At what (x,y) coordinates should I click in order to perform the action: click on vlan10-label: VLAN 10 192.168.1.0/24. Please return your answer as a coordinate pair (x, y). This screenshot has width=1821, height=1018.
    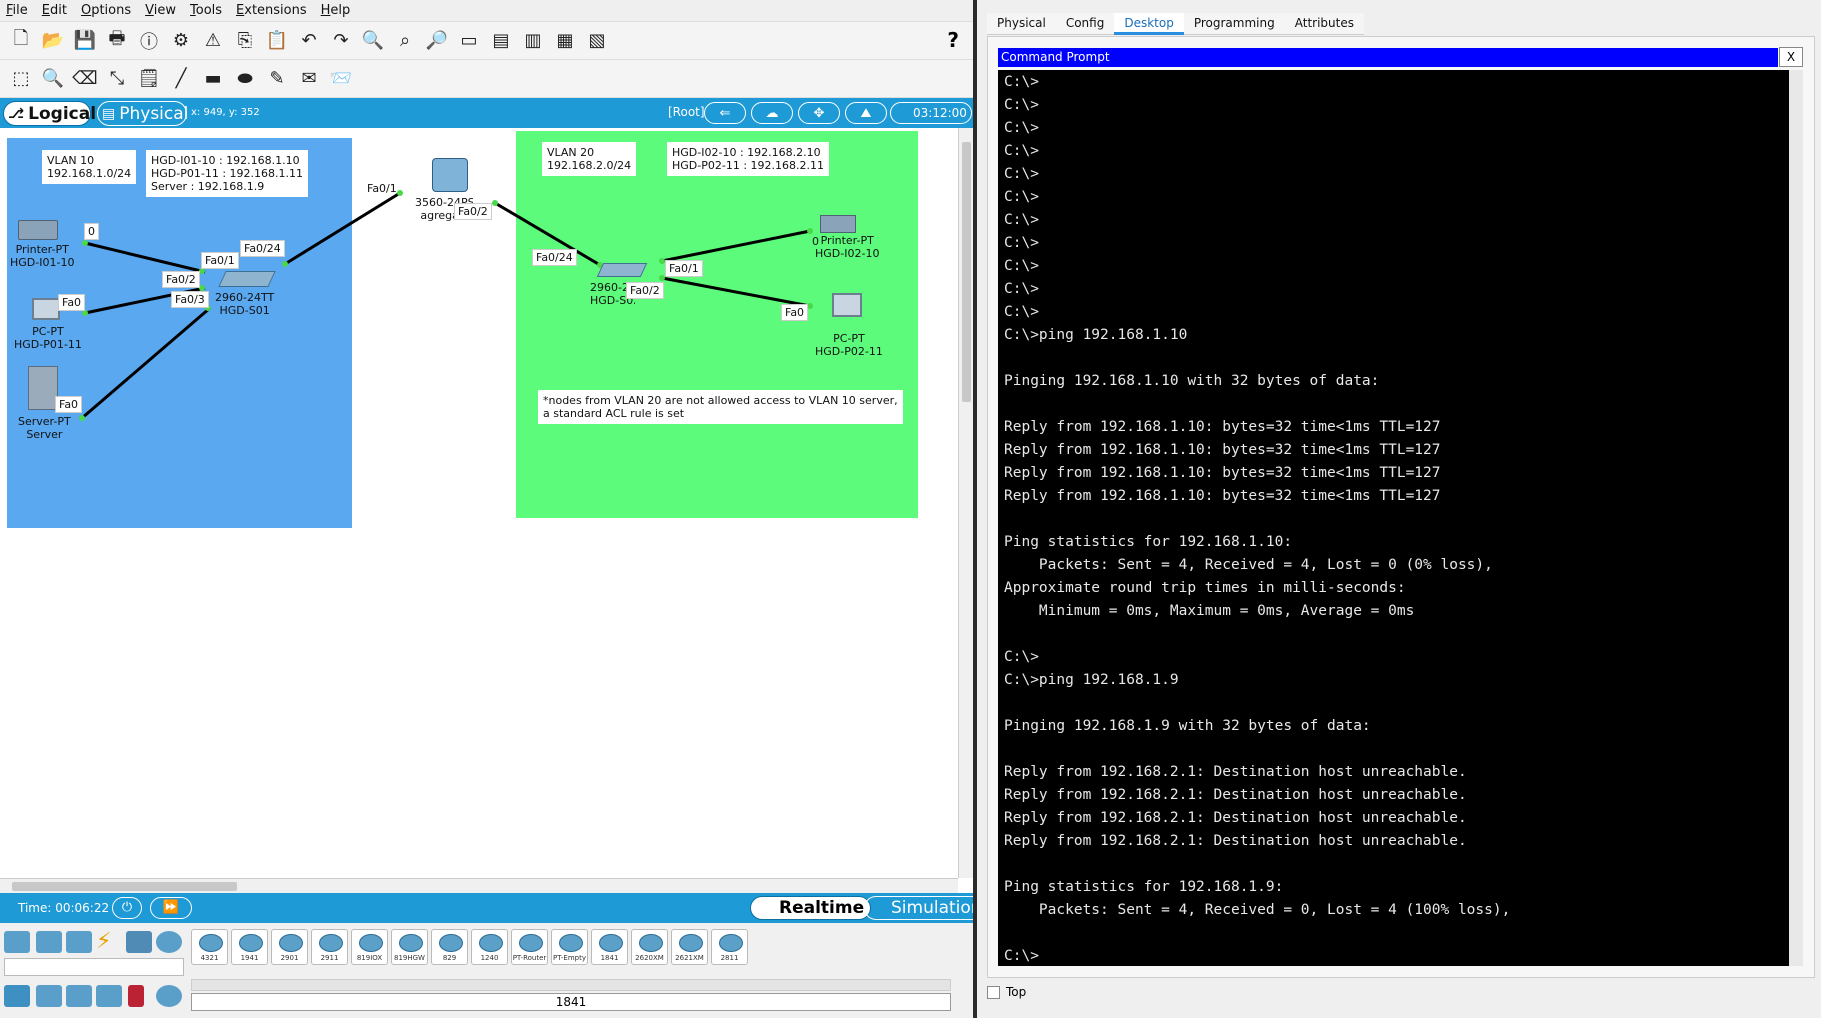
    Looking at the image, I should click on (89, 167).